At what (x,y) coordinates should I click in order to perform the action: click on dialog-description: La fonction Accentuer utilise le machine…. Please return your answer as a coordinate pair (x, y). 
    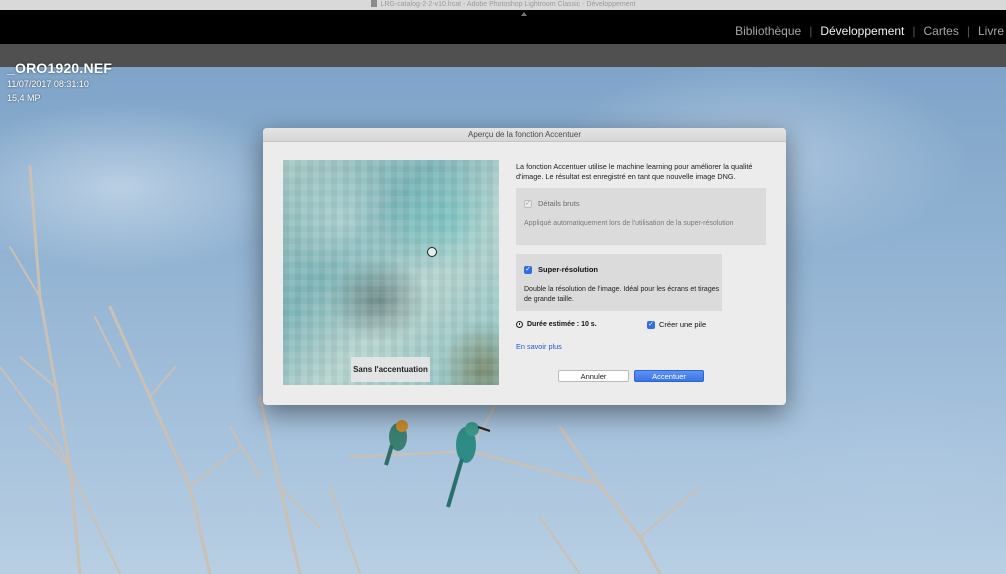
    Looking at the image, I should click on (634, 171).